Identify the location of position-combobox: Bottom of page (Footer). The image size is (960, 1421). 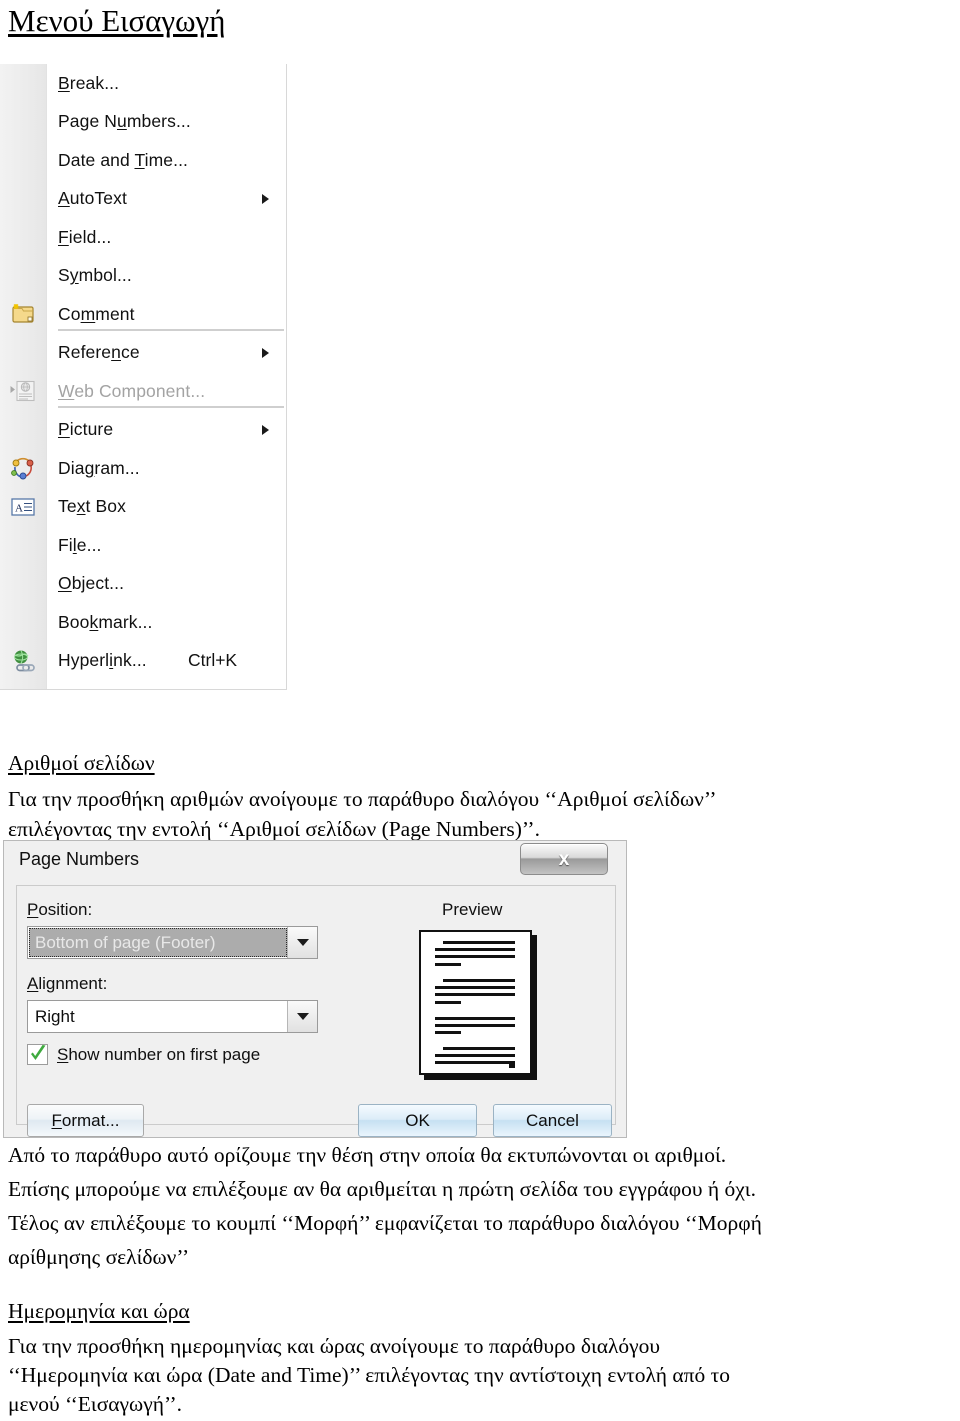
(172, 942).